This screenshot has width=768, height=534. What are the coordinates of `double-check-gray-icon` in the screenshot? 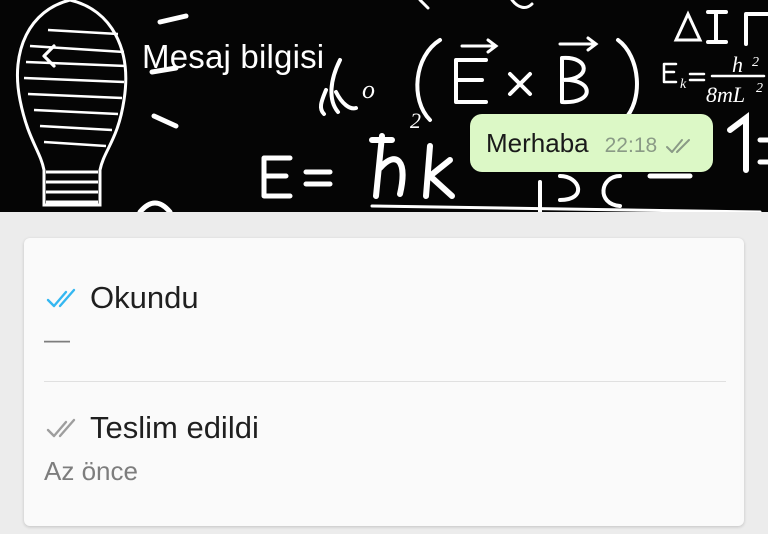 It's located at (61, 428).